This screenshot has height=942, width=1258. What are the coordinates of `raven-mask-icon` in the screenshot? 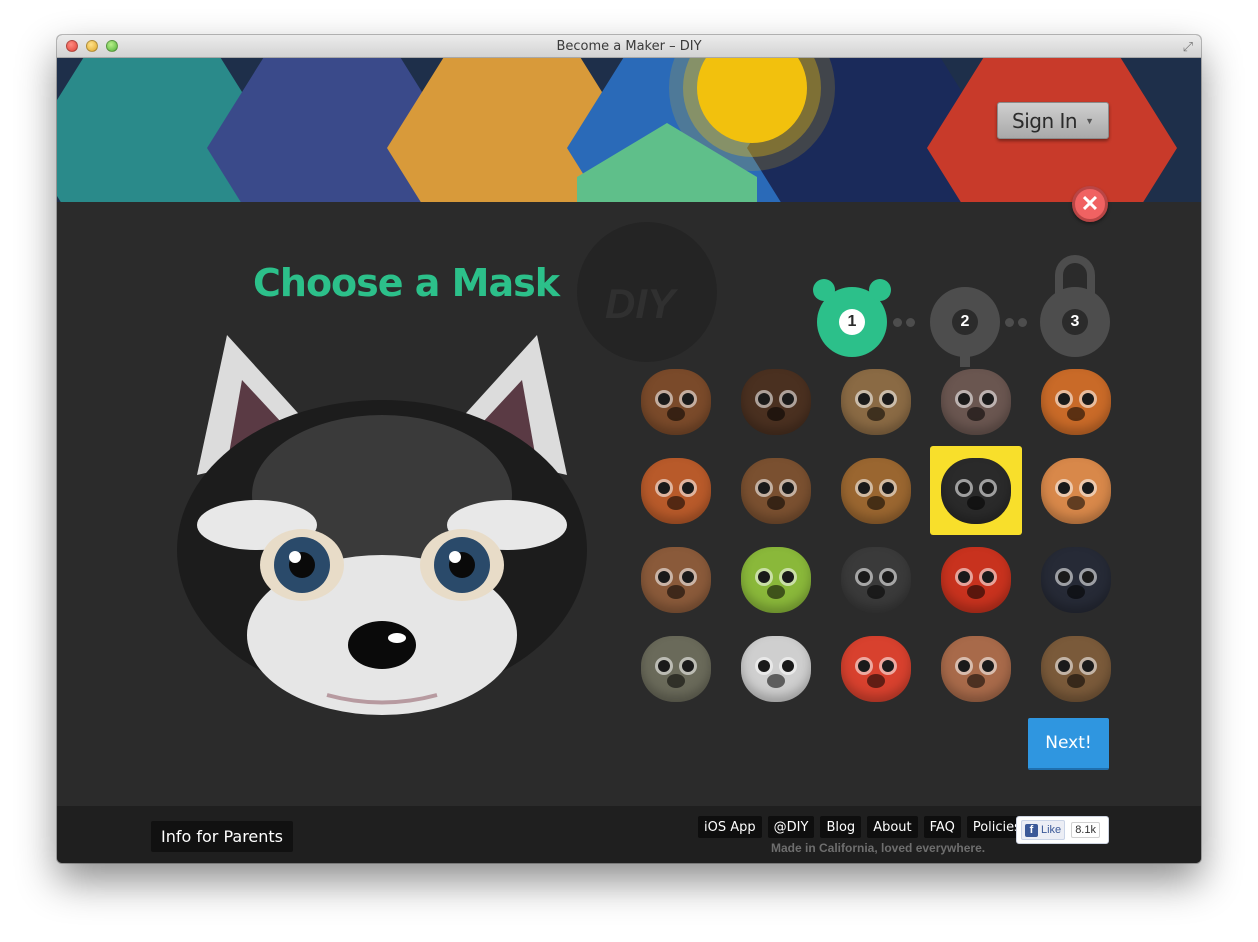 It's located at (1076, 579).